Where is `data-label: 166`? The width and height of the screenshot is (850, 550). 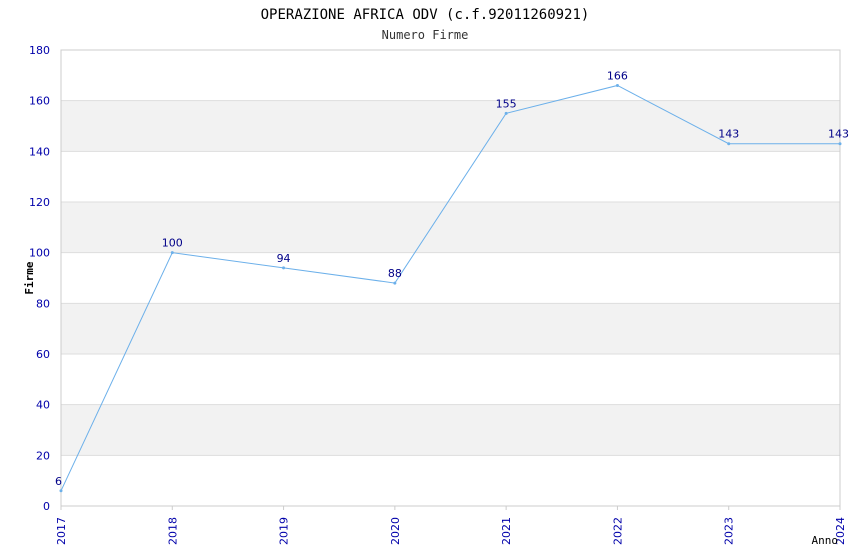
data-label: 166 is located at coordinates (617, 75).